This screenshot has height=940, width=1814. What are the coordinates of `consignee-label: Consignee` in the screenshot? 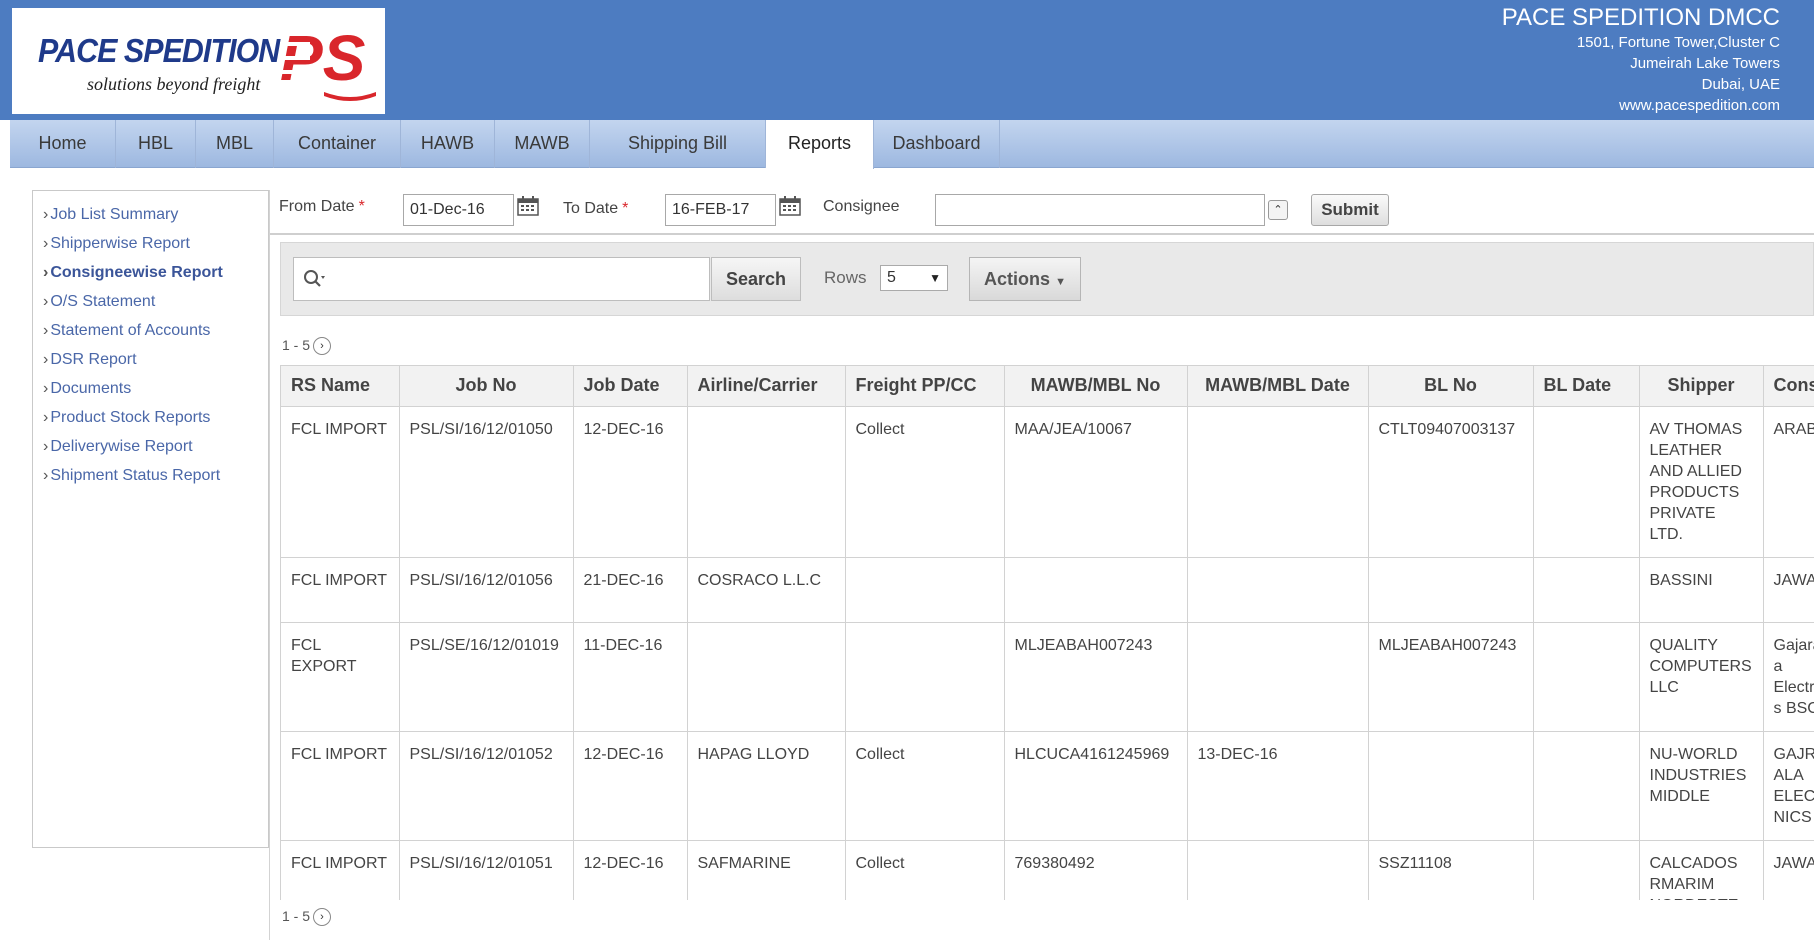 It's located at (861, 206).